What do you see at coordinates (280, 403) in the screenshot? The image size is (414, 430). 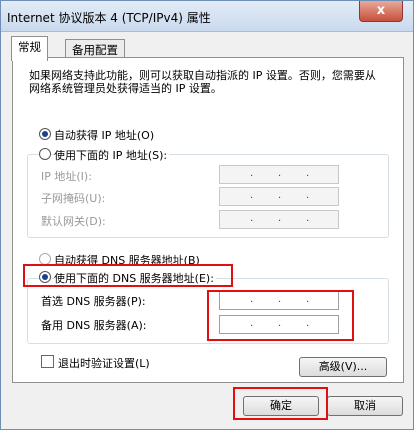 I see `highlight-ok-button` at bounding box center [280, 403].